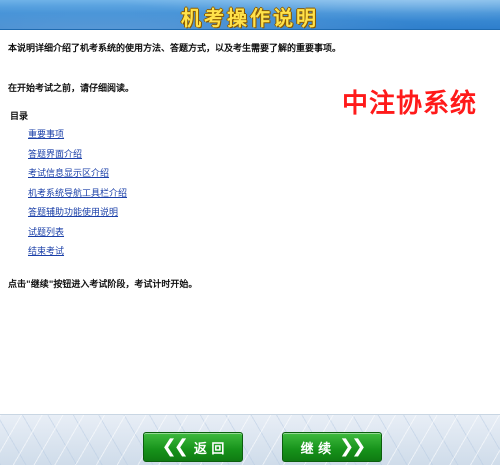 This screenshot has width=500, height=465. What do you see at coordinates (77, 235) in the screenshot?
I see `toc-link-question-list: 试题列表` at bounding box center [77, 235].